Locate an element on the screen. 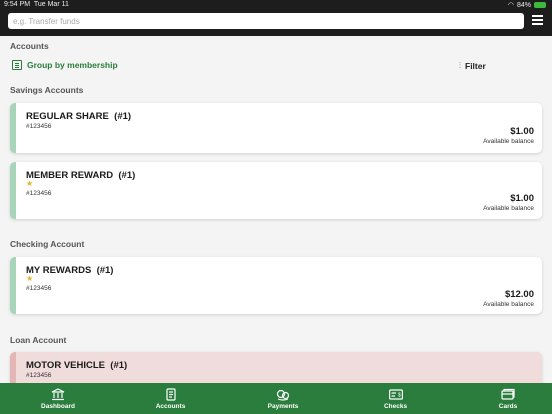  nav-accounts: Accounts is located at coordinates (171, 398).